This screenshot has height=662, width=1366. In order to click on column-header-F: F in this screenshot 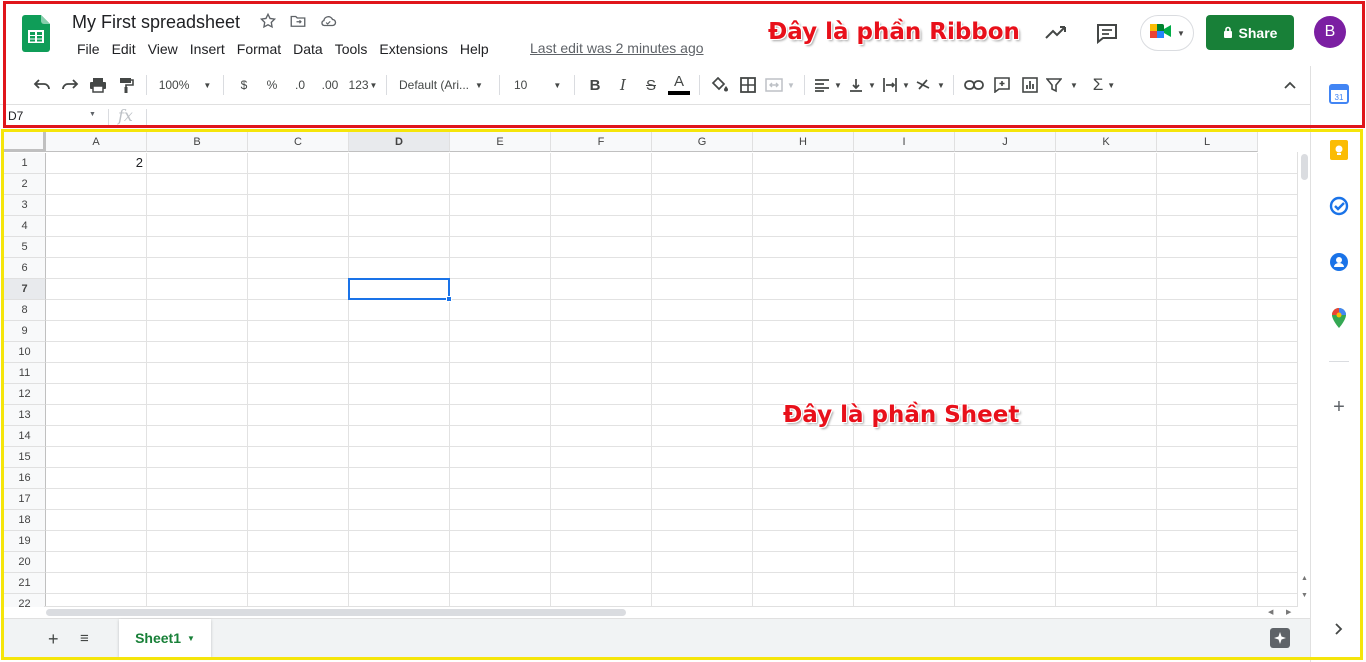, I will do `click(601, 142)`.